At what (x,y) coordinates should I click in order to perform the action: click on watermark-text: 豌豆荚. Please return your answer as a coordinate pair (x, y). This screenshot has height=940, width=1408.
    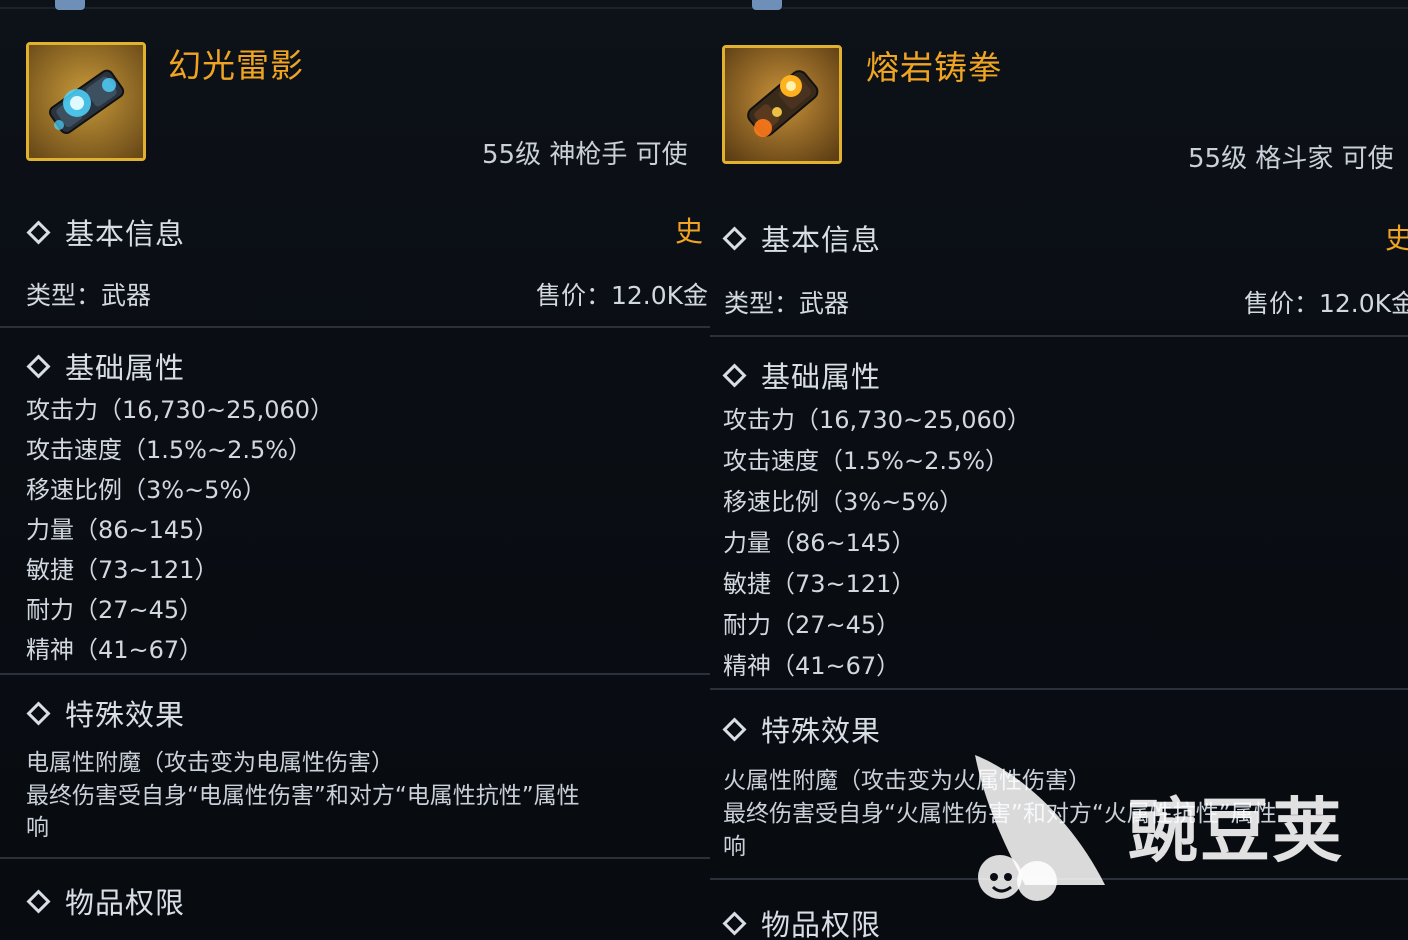
    Looking at the image, I should click on (1236, 831).